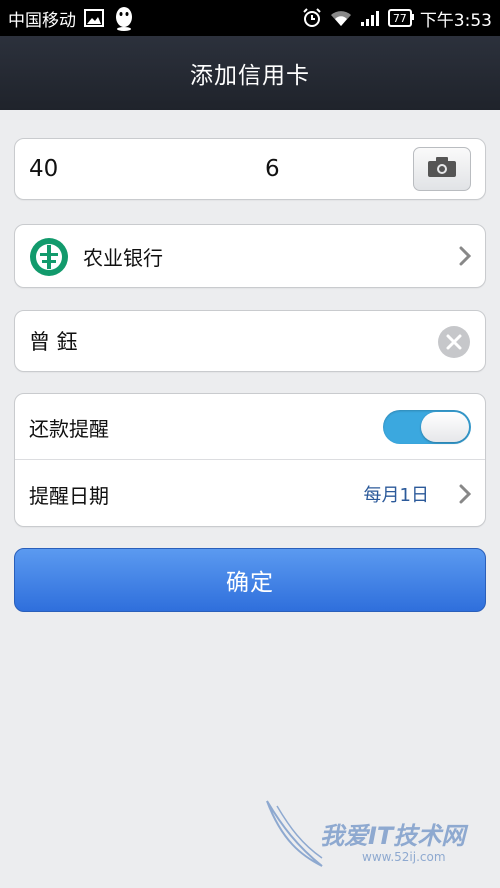  I want to click on battery-indicator: 77, so click(400, 18).